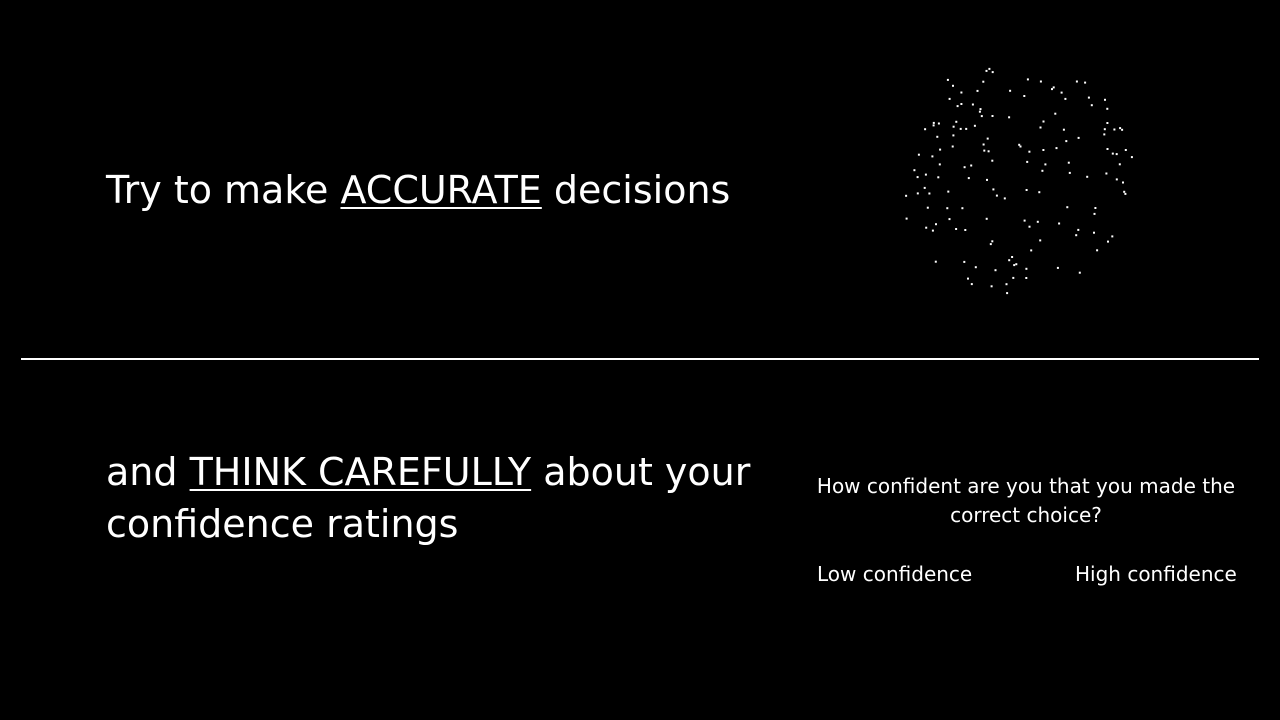  I want to click on instruction-think-prefix: and, so click(148, 472).